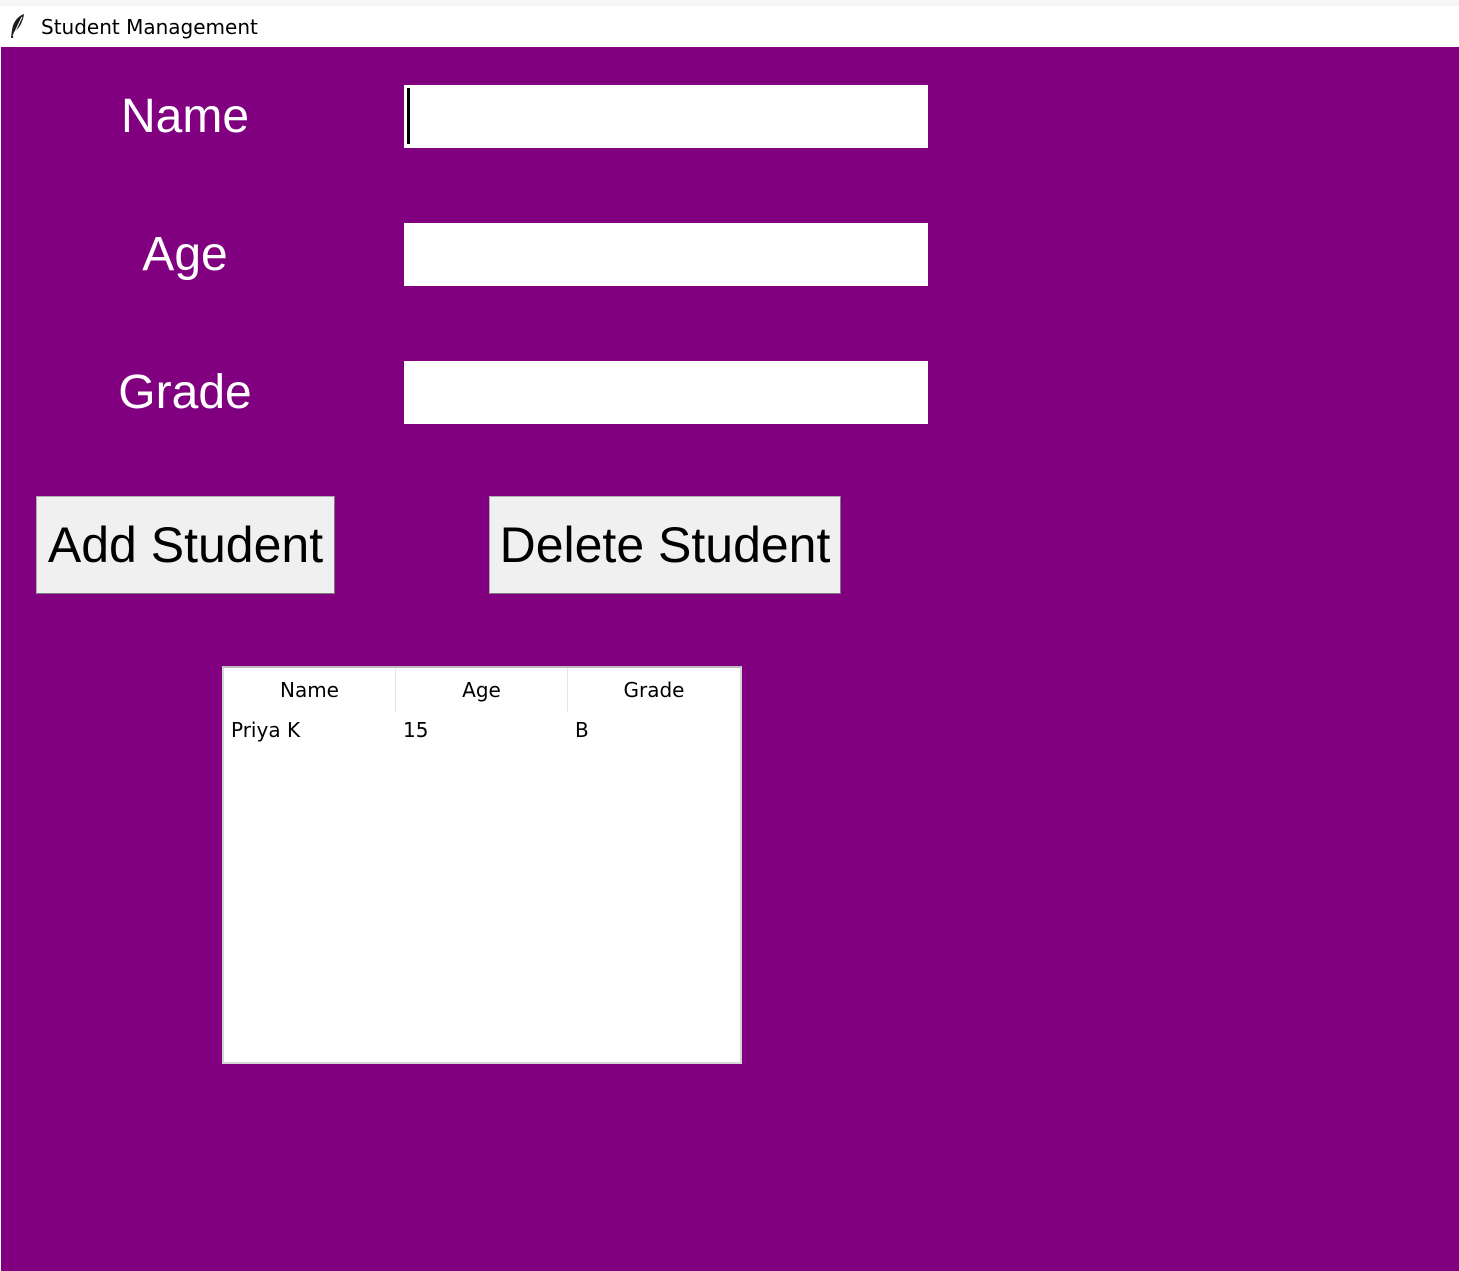  Describe the element at coordinates (266, 730) in the screenshot. I see `cell-name: Priya K` at that location.